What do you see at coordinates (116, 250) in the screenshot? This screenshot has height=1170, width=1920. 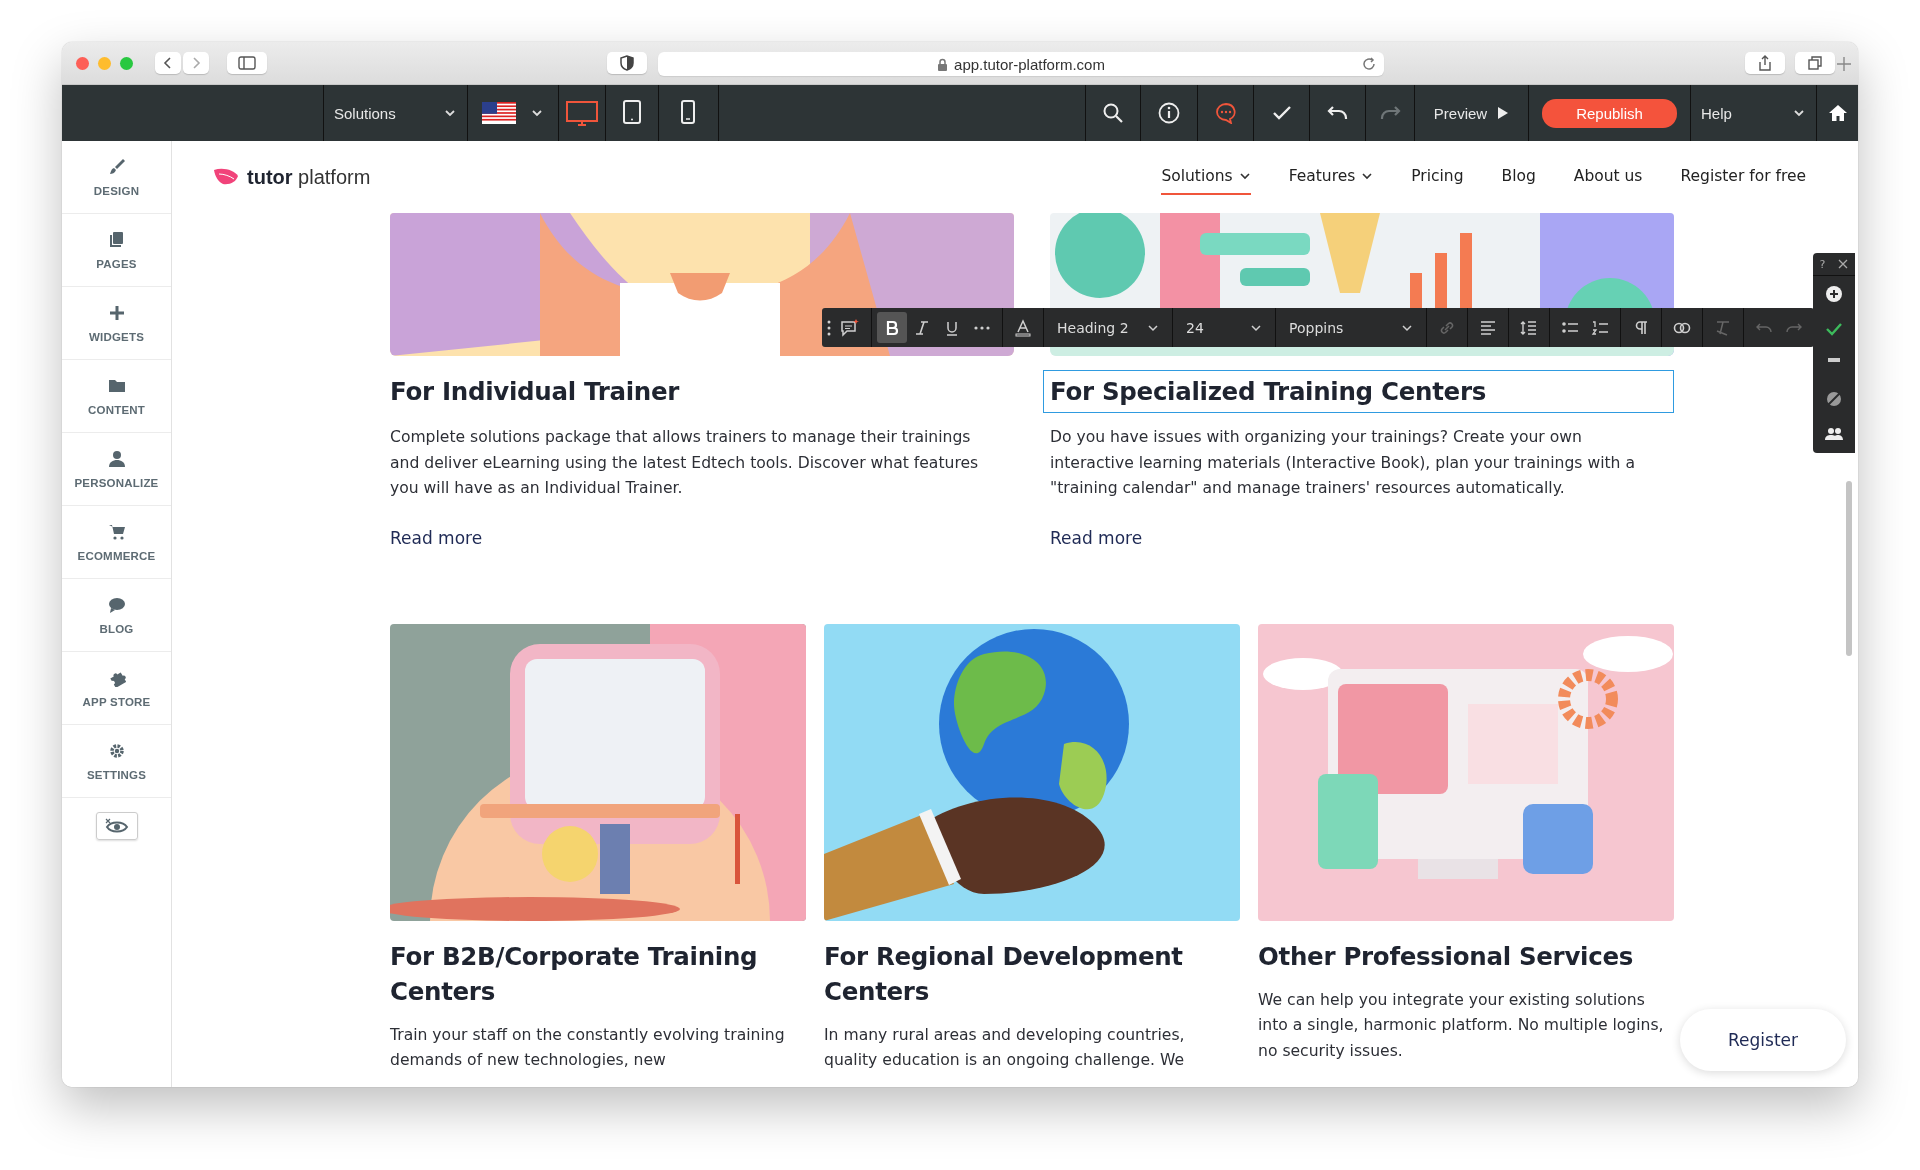 I see `sidebar-item: PAGES` at bounding box center [116, 250].